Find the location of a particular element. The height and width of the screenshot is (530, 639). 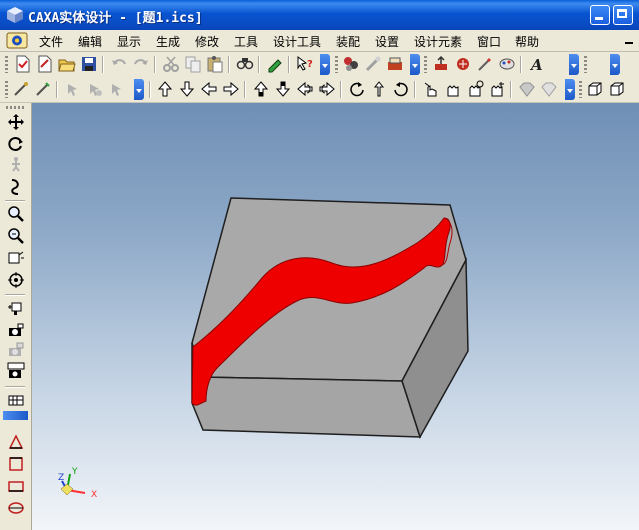

menu-tools: 工具 is located at coordinates (246, 41).